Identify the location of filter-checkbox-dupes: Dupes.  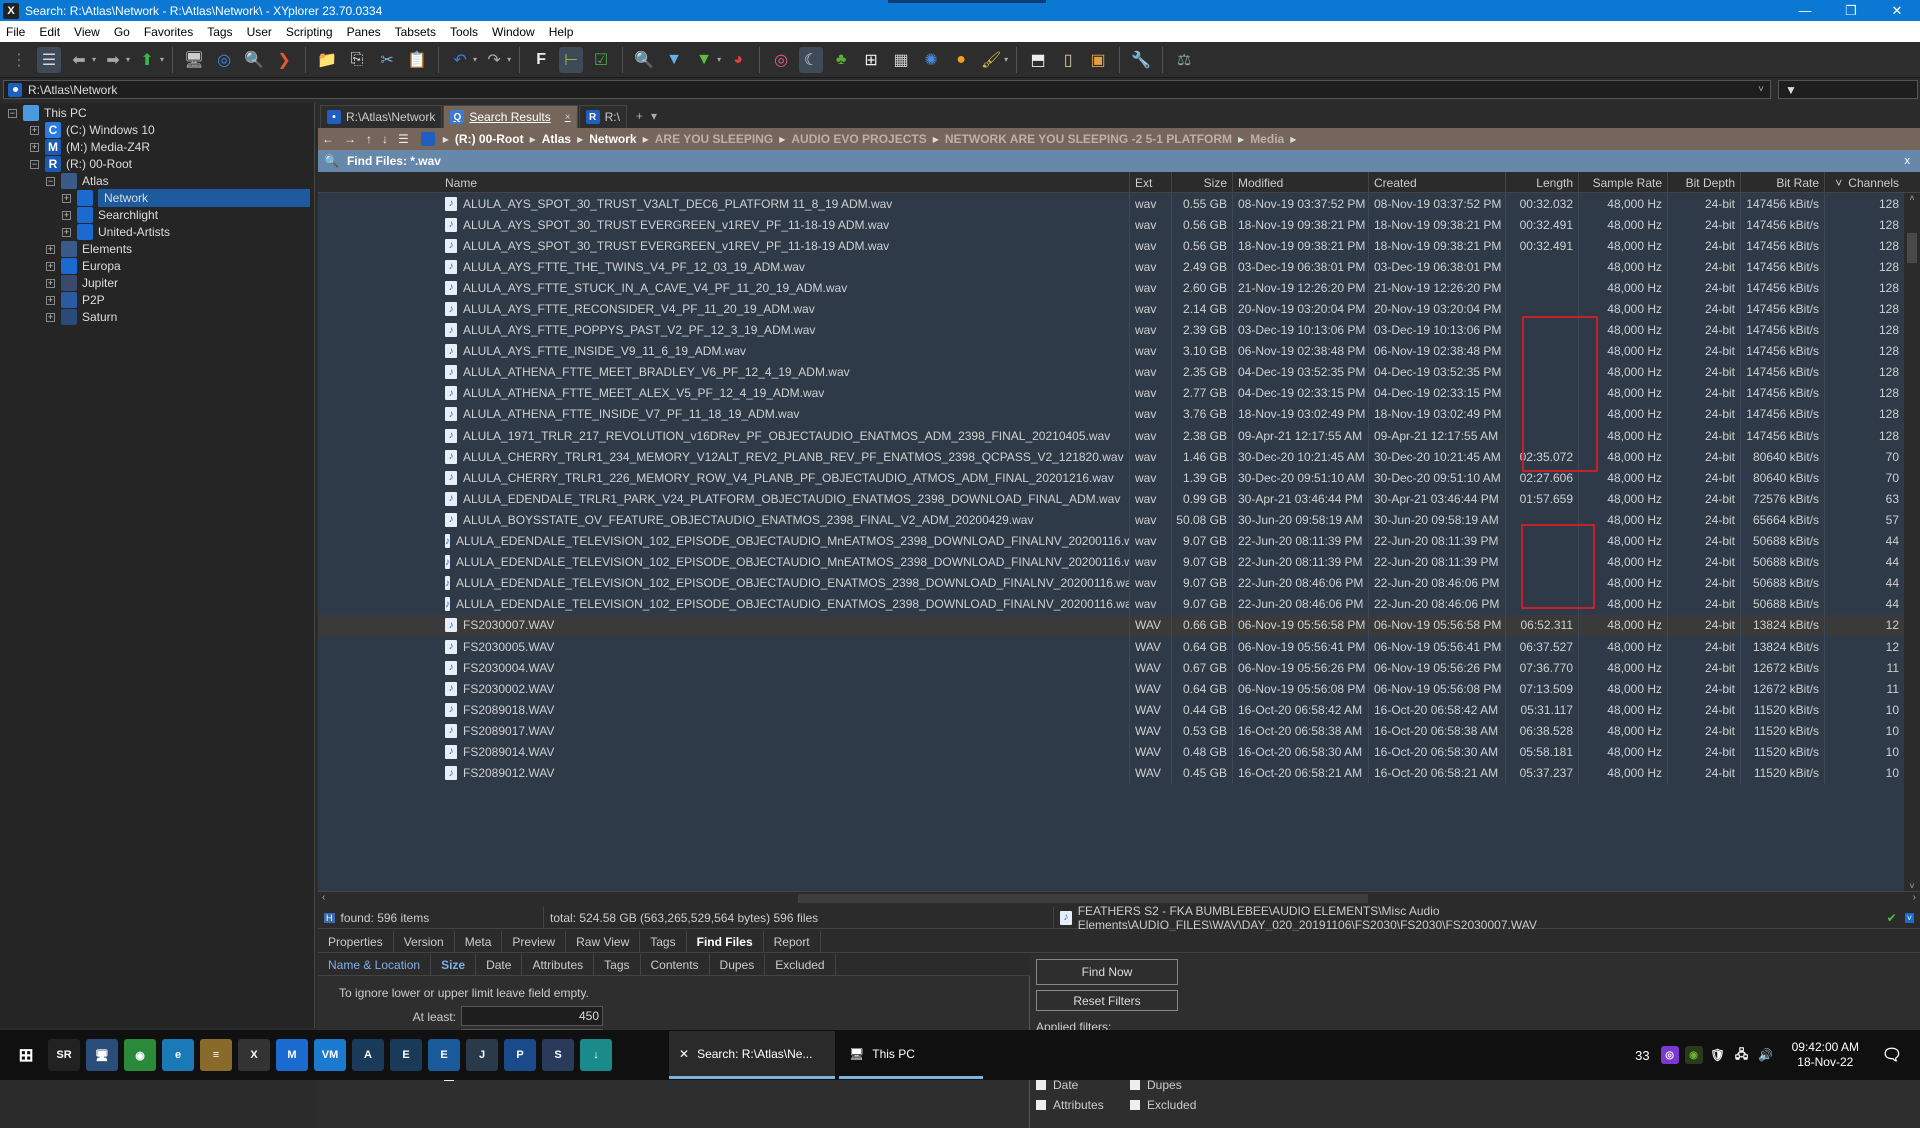
(1156, 1085).